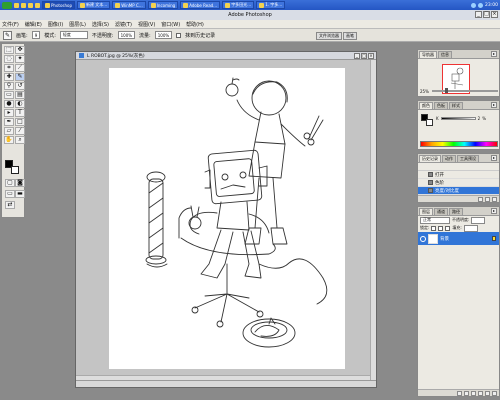  I want to click on marquee-tool-icon: ⬚, so click(9, 50).